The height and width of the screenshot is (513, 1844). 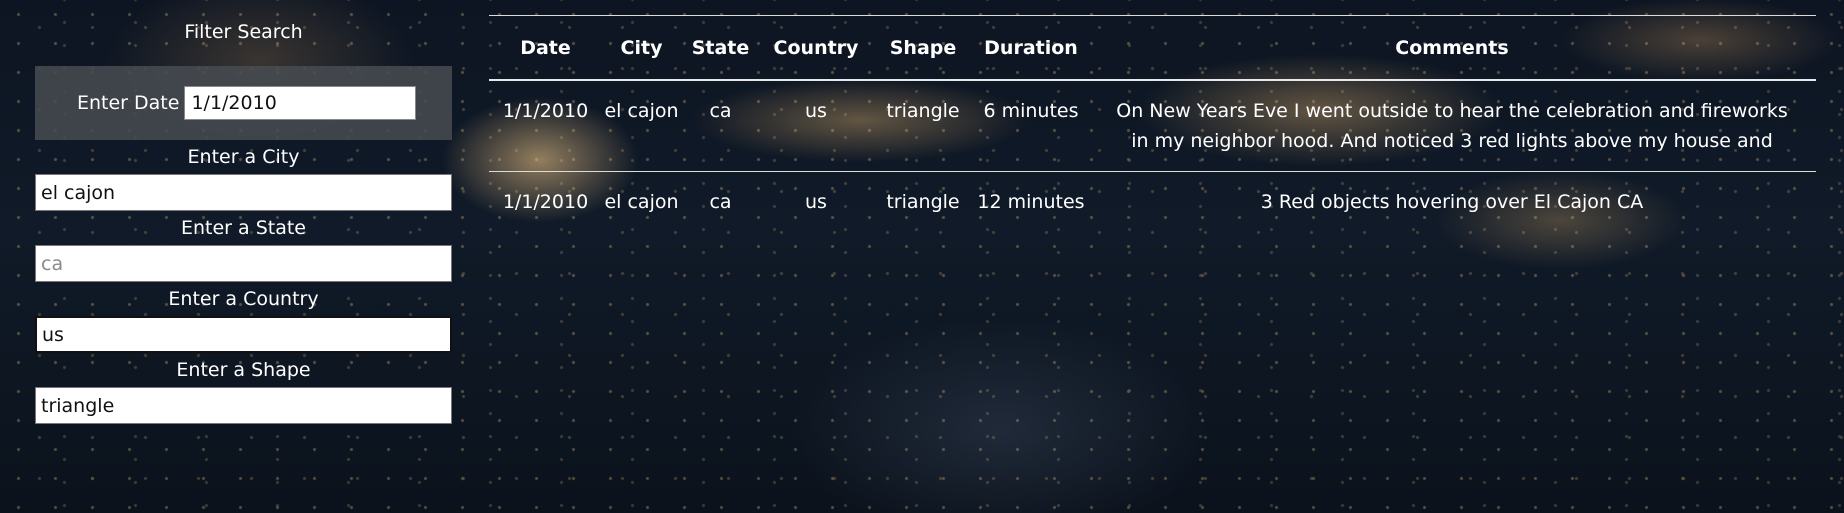 I want to click on state-input, so click(x=243, y=263).